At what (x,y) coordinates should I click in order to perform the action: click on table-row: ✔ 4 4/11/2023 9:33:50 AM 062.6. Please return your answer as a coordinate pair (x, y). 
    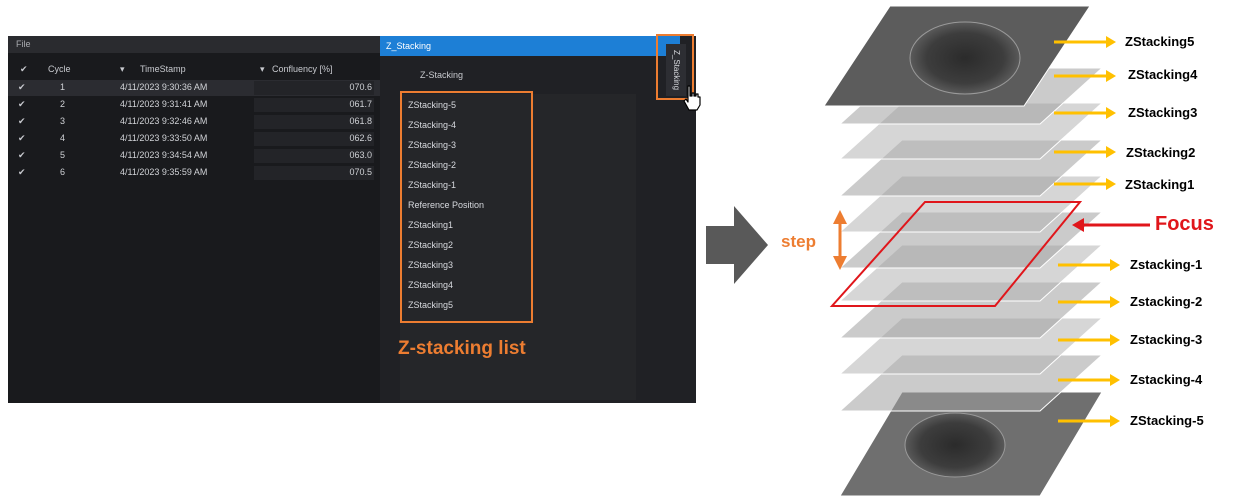
    Looking at the image, I should click on (194, 139).